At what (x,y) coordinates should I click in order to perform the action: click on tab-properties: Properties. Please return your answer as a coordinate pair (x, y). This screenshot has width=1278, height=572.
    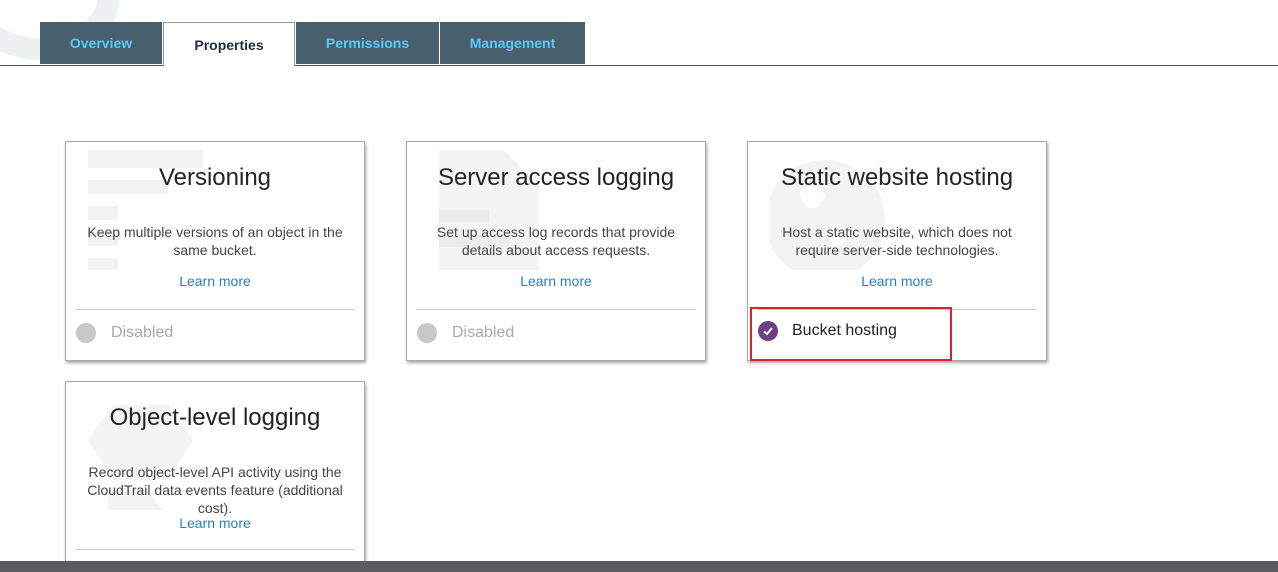
    Looking at the image, I should click on (229, 44).